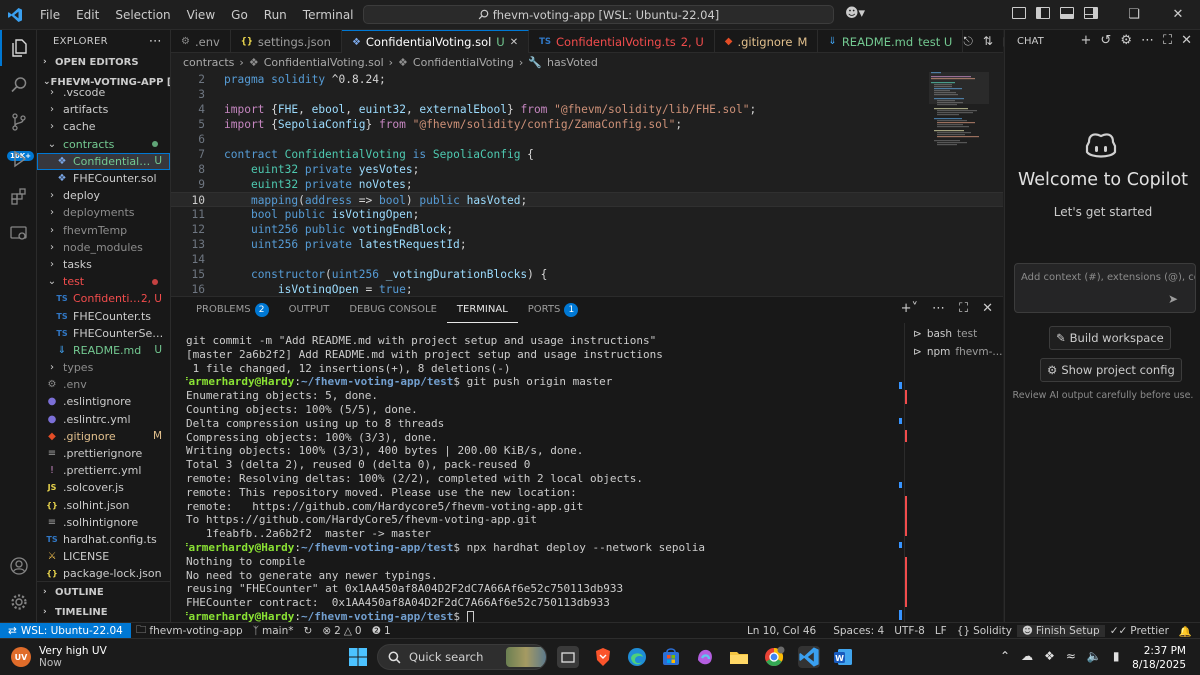 The image size is (1200, 675). Describe the element at coordinates (103, 401) in the screenshot. I see `file-tree-item: ● .eslintignore` at that location.